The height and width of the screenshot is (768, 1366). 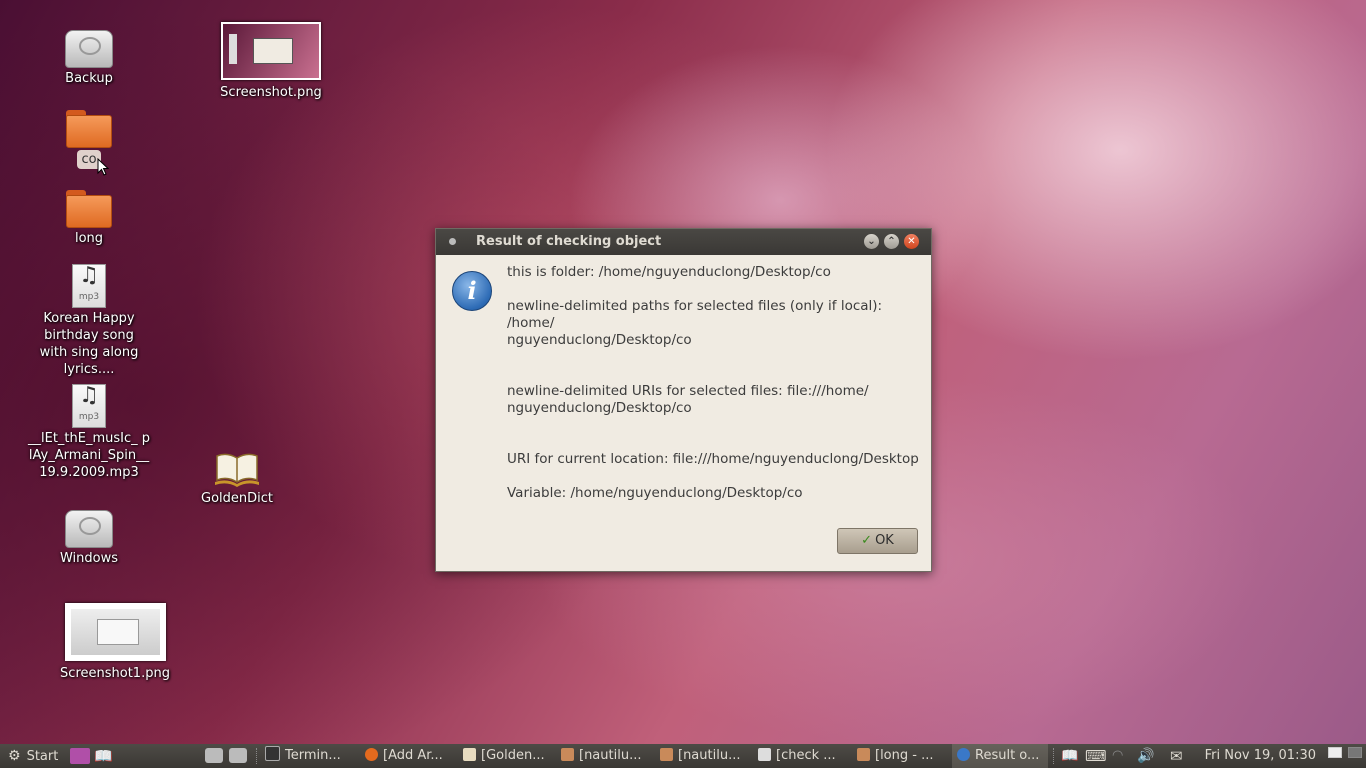 What do you see at coordinates (452, 241) in the screenshot?
I see `window-menu-icon` at bounding box center [452, 241].